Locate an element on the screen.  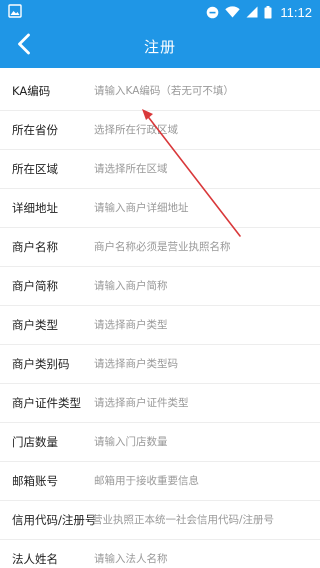
certificate-type-label: 商户证件类型 is located at coordinates (46, 403).